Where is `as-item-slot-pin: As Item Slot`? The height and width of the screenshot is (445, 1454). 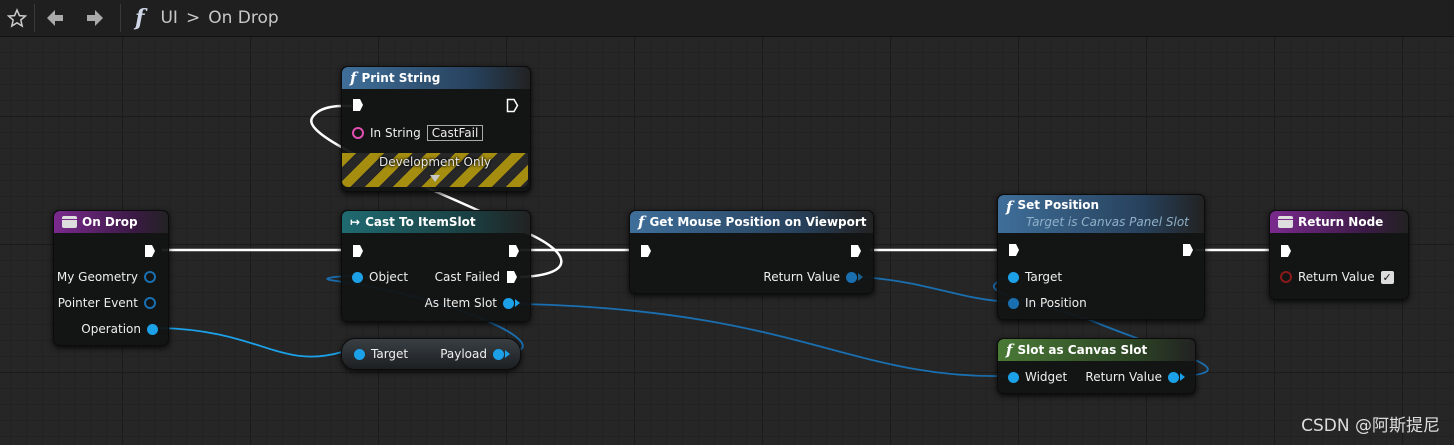
as-item-slot-pin: As Item Slot is located at coordinates (472, 303).